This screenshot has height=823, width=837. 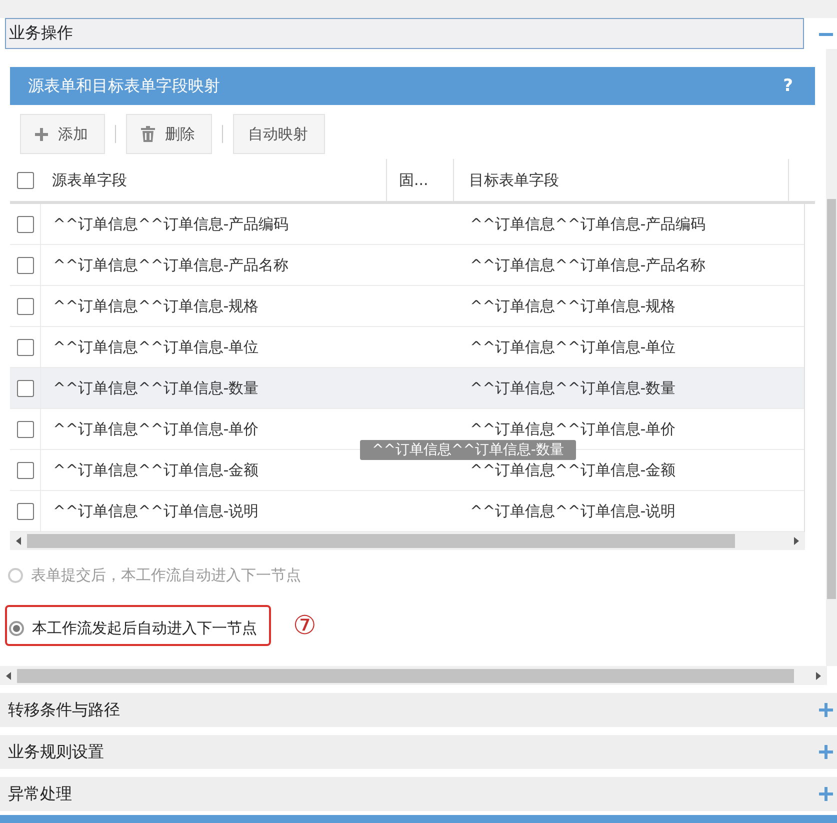 I want to click on add-button: 添加, so click(x=62, y=134).